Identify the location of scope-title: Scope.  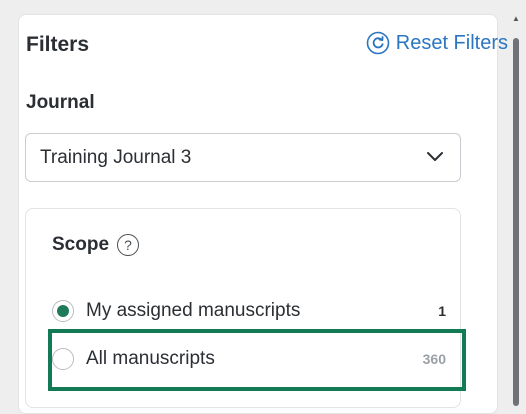
(81, 244).